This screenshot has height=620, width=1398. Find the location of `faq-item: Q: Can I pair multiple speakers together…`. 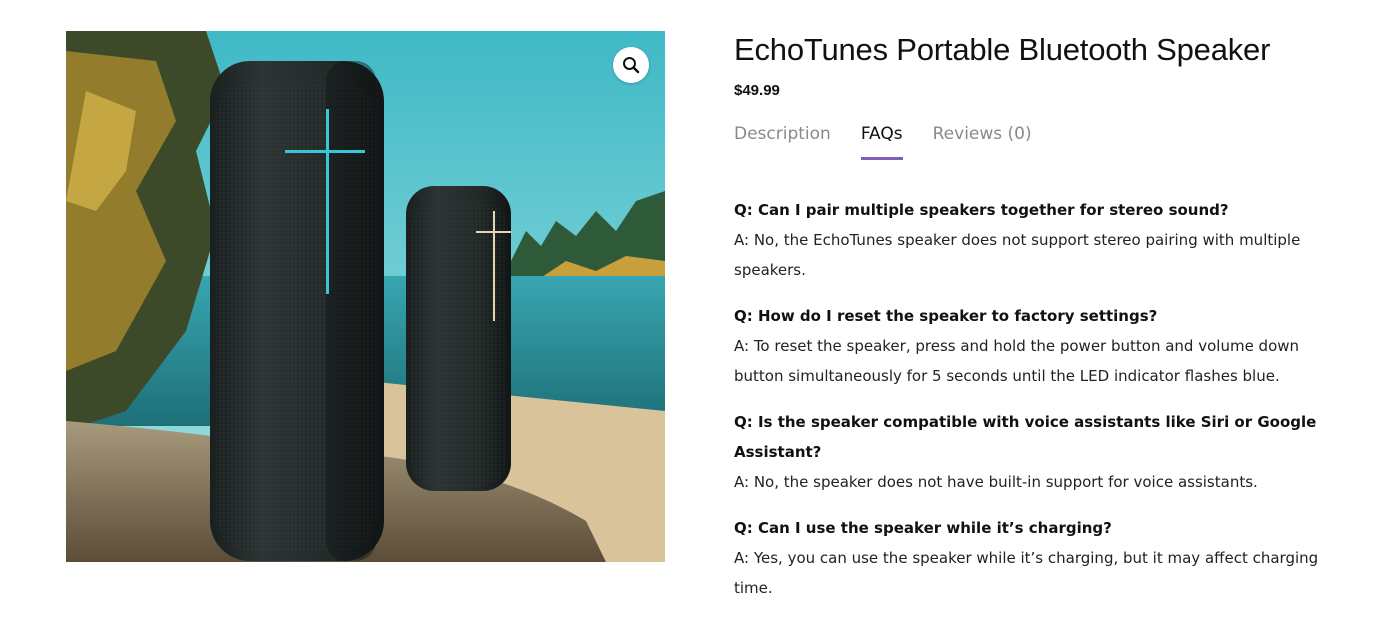

faq-item: Q: Can I pair multiple speakers together… is located at coordinates (1029, 240).